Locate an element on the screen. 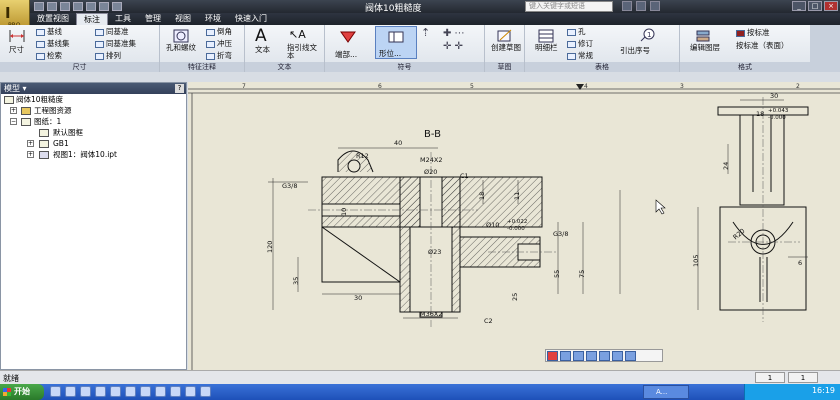  col-number: 2 is located at coordinates (798, 86).